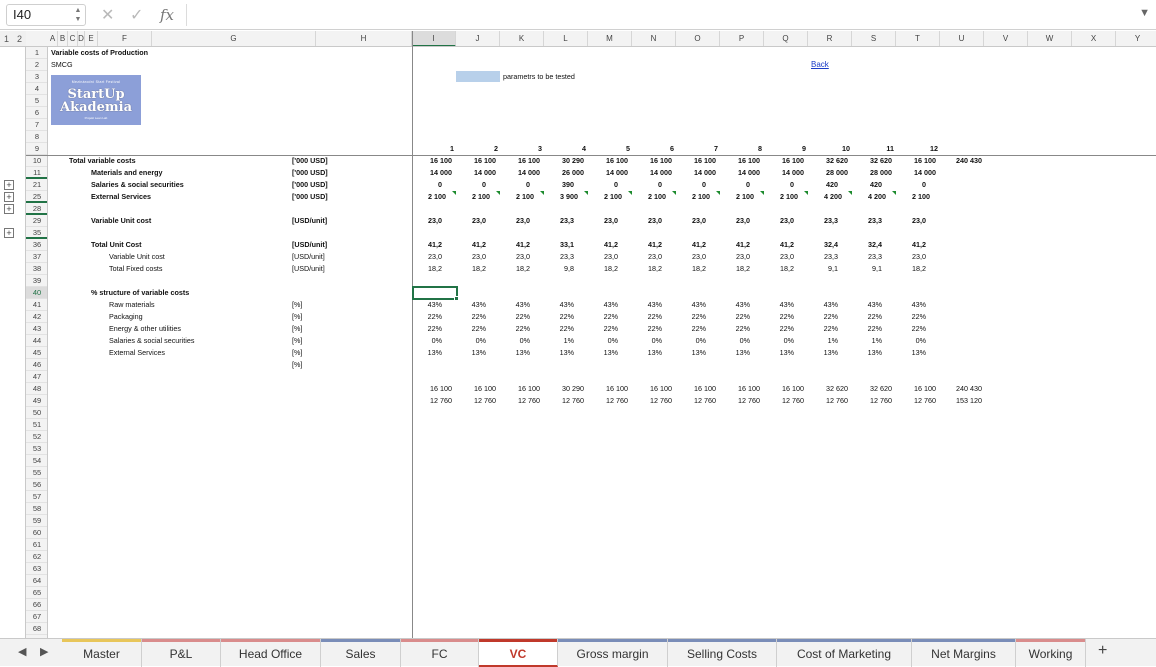 Image resolution: width=1156 pixels, height=667 pixels. I want to click on value-cell: 28 000, so click(830, 173).